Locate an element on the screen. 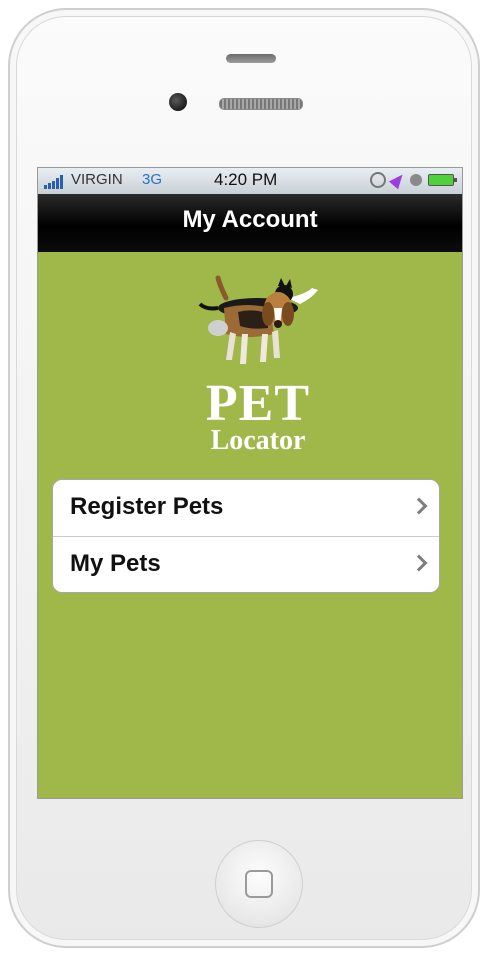  home-button is located at coordinates (259, 884).